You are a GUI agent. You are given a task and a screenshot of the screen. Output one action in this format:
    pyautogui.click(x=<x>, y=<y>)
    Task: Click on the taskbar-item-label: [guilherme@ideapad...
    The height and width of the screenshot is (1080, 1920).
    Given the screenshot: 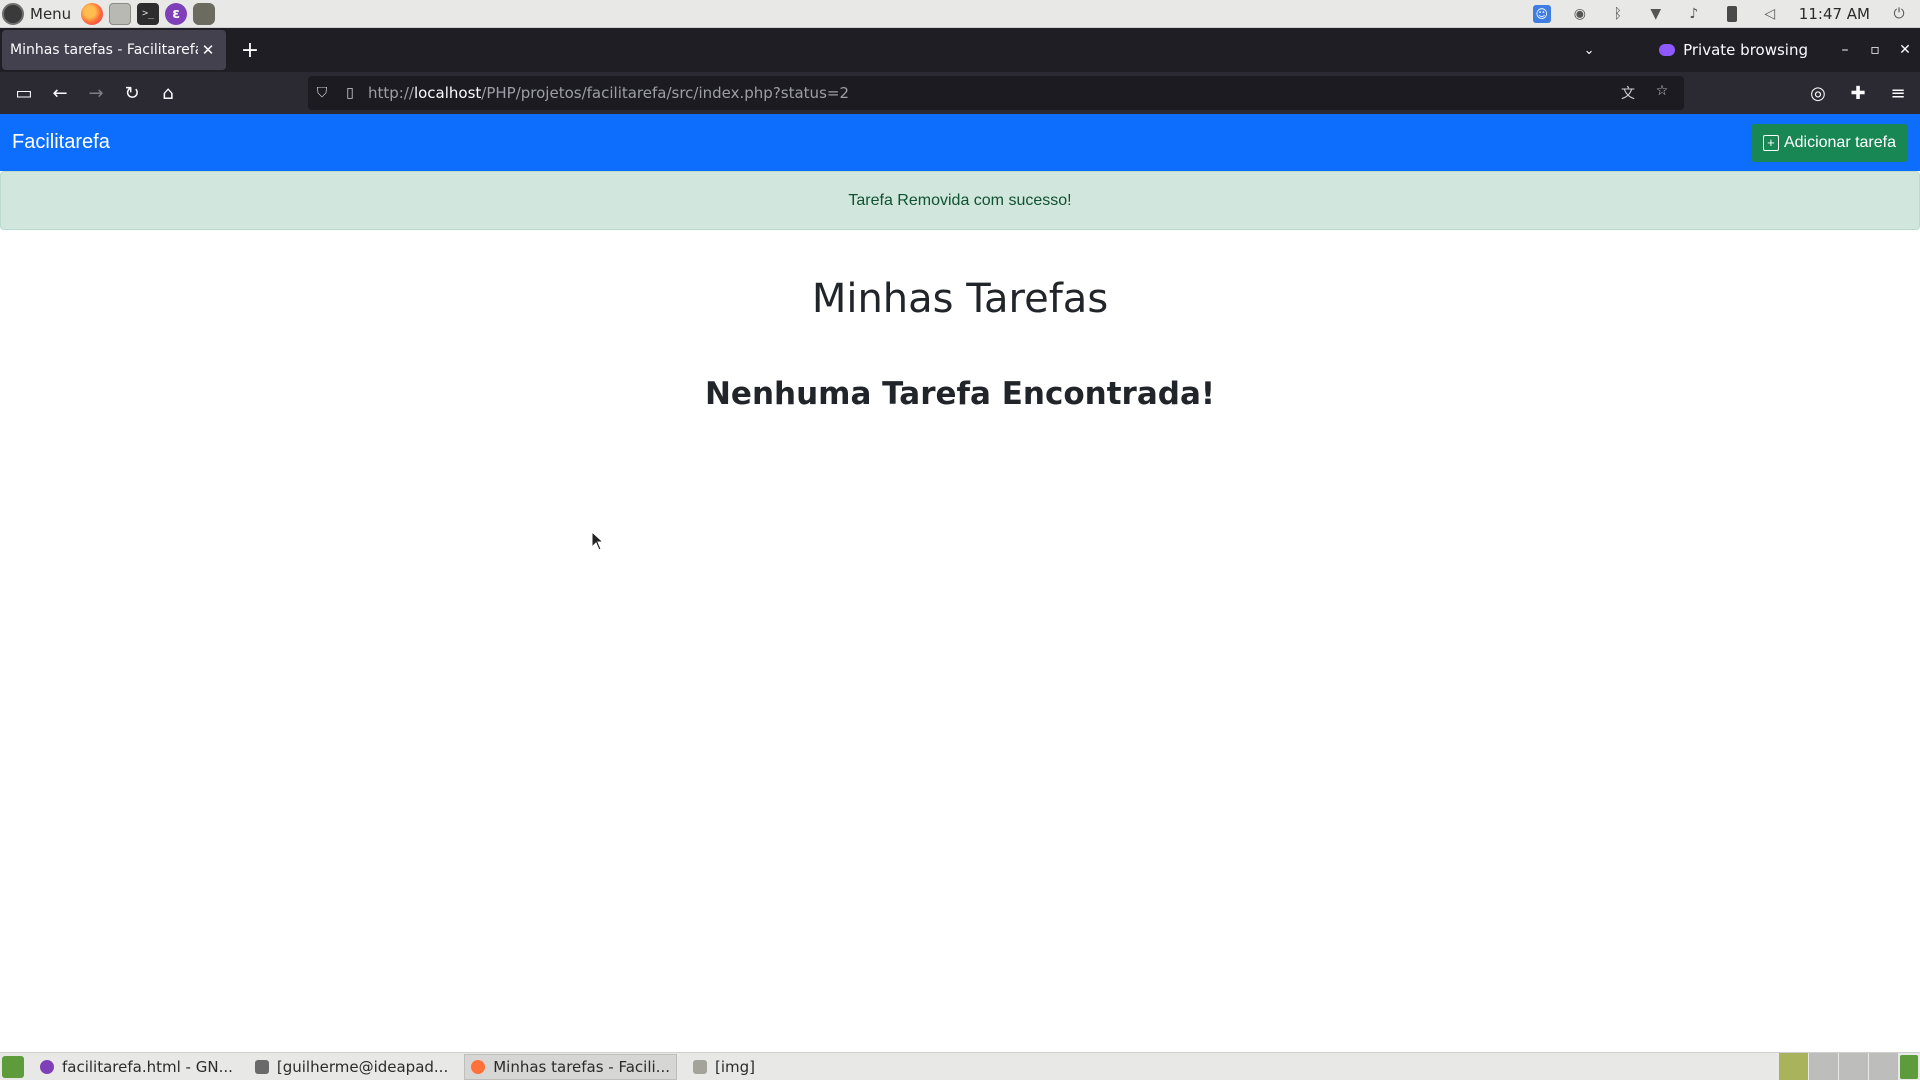 What is the action you would take?
    pyautogui.click(x=362, y=1066)
    